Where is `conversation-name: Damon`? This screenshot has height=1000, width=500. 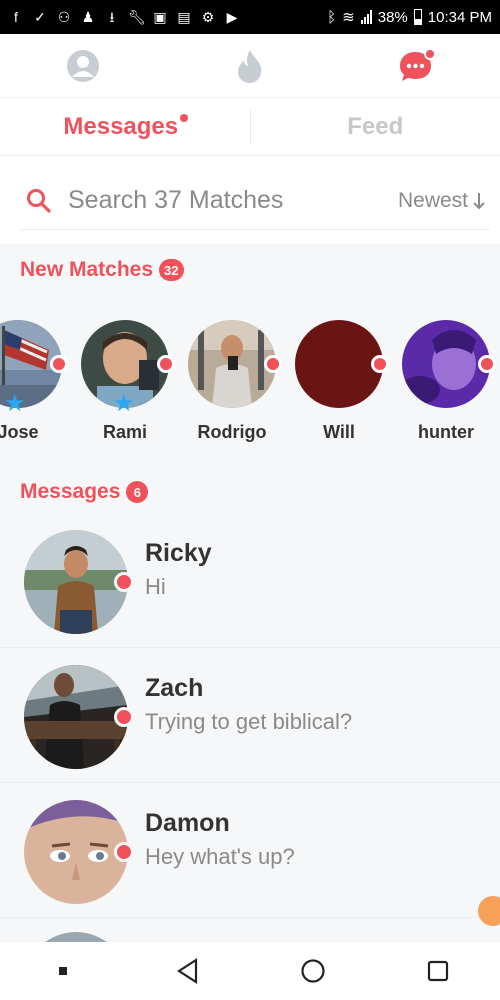
conversation-name: Damon is located at coordinates (187, 823).